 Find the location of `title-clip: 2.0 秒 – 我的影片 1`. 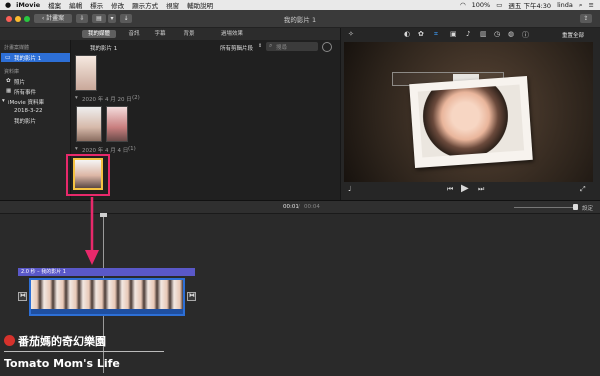

title-clip: 2.0 秒 – 我的影片 1 is located at coordinates (106, 272).